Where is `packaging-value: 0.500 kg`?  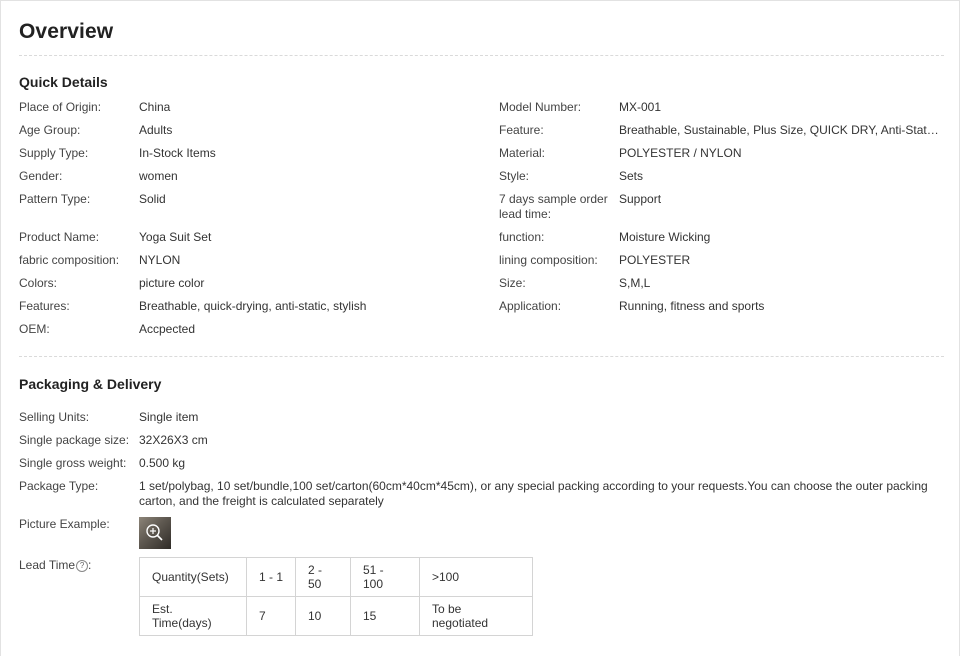 packaging-value: 0.500 kg is located at coordinates (162, 463).